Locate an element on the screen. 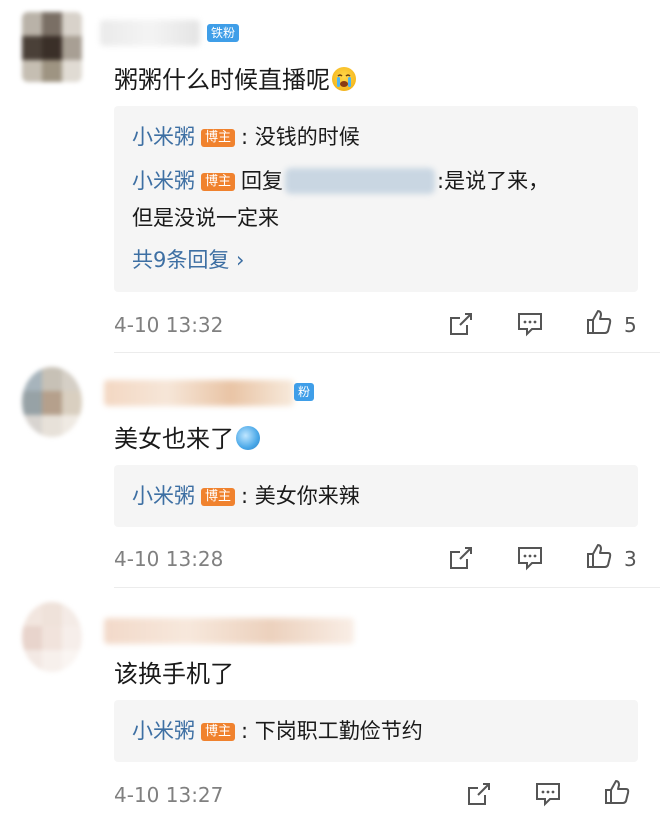  timestamp: 4-10 13:27 is located at coordinates (169, 795).